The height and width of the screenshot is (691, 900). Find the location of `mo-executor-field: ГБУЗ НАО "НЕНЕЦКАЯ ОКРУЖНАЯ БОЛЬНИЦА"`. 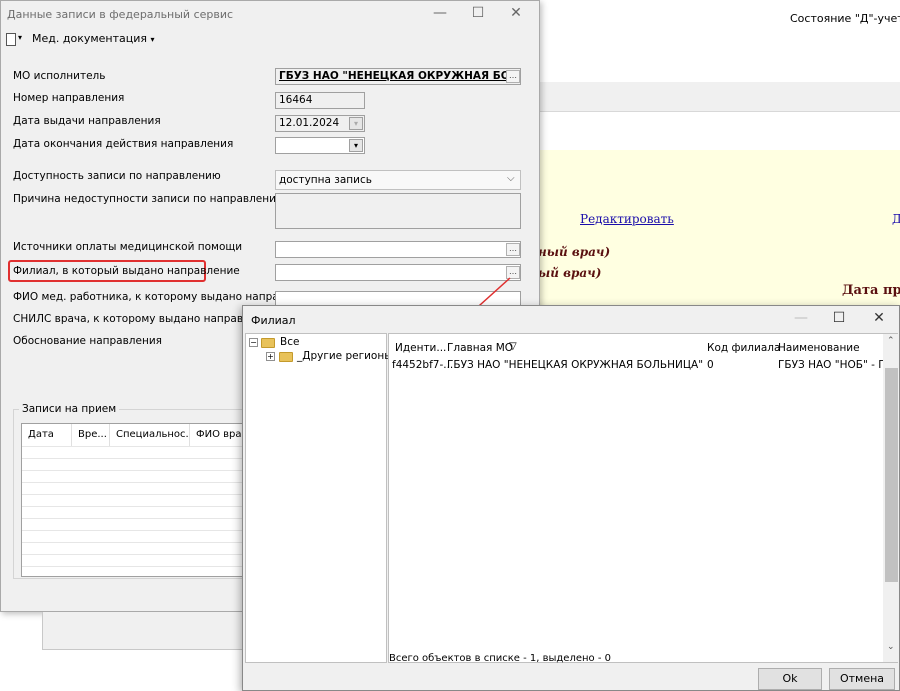

mo-executor-field: ГБУЗ НАО "НЕНЕЦКАЯ ОКРУЖНАЯ БОЛЬНИЦА" is located at coordinates (398, 76).